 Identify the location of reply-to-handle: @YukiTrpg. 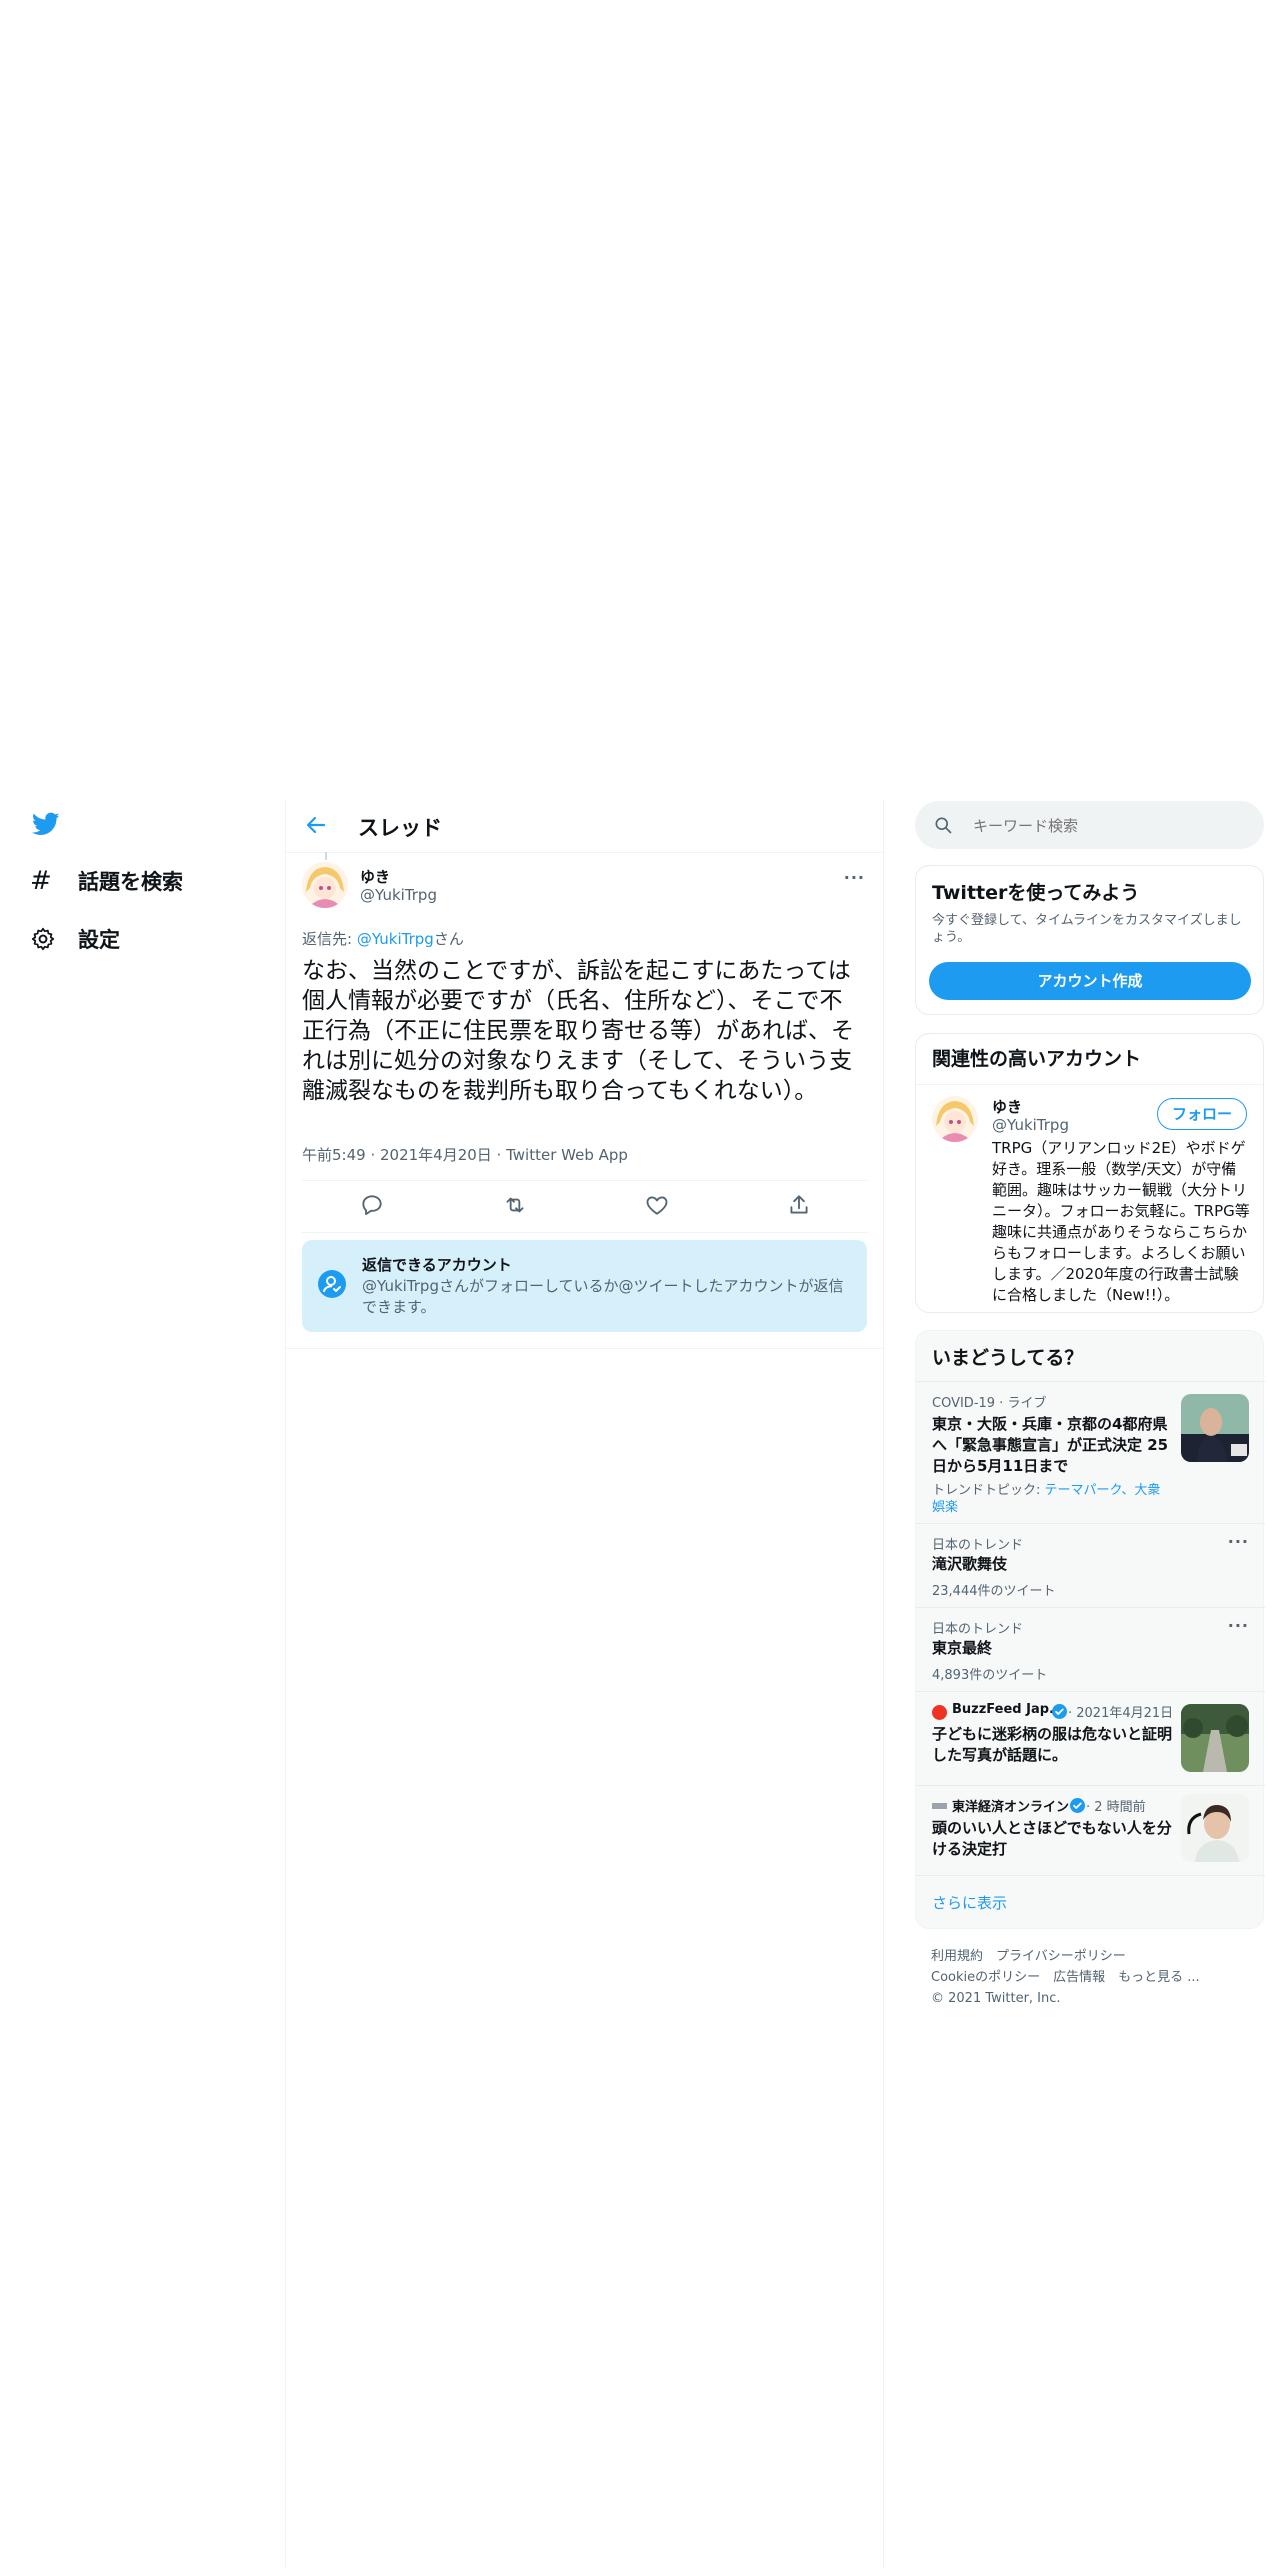
(395, 939).